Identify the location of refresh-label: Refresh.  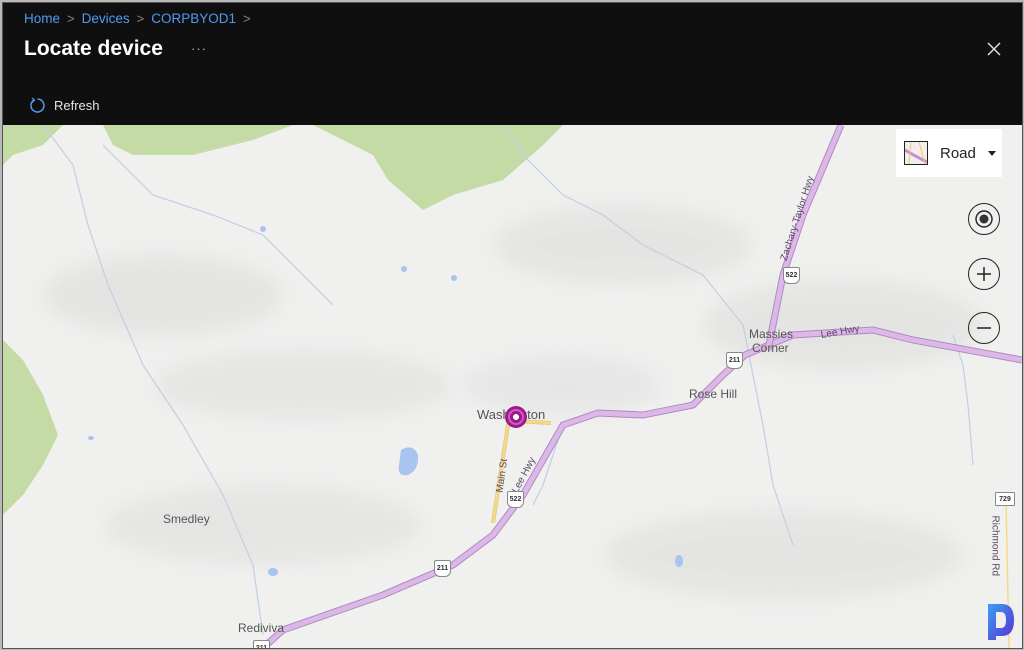
(77, 105).